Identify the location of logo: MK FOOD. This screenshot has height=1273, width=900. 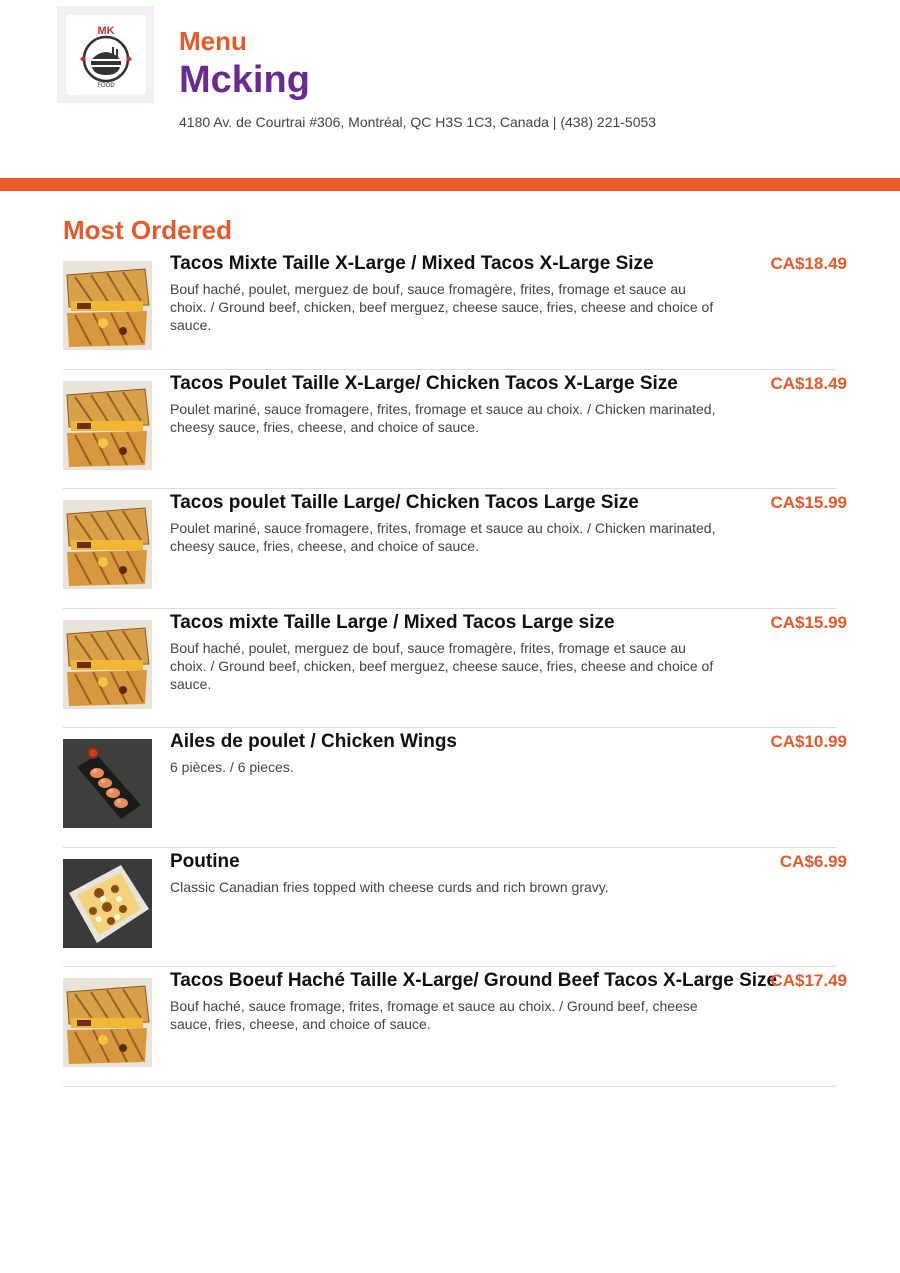
(105, 54).